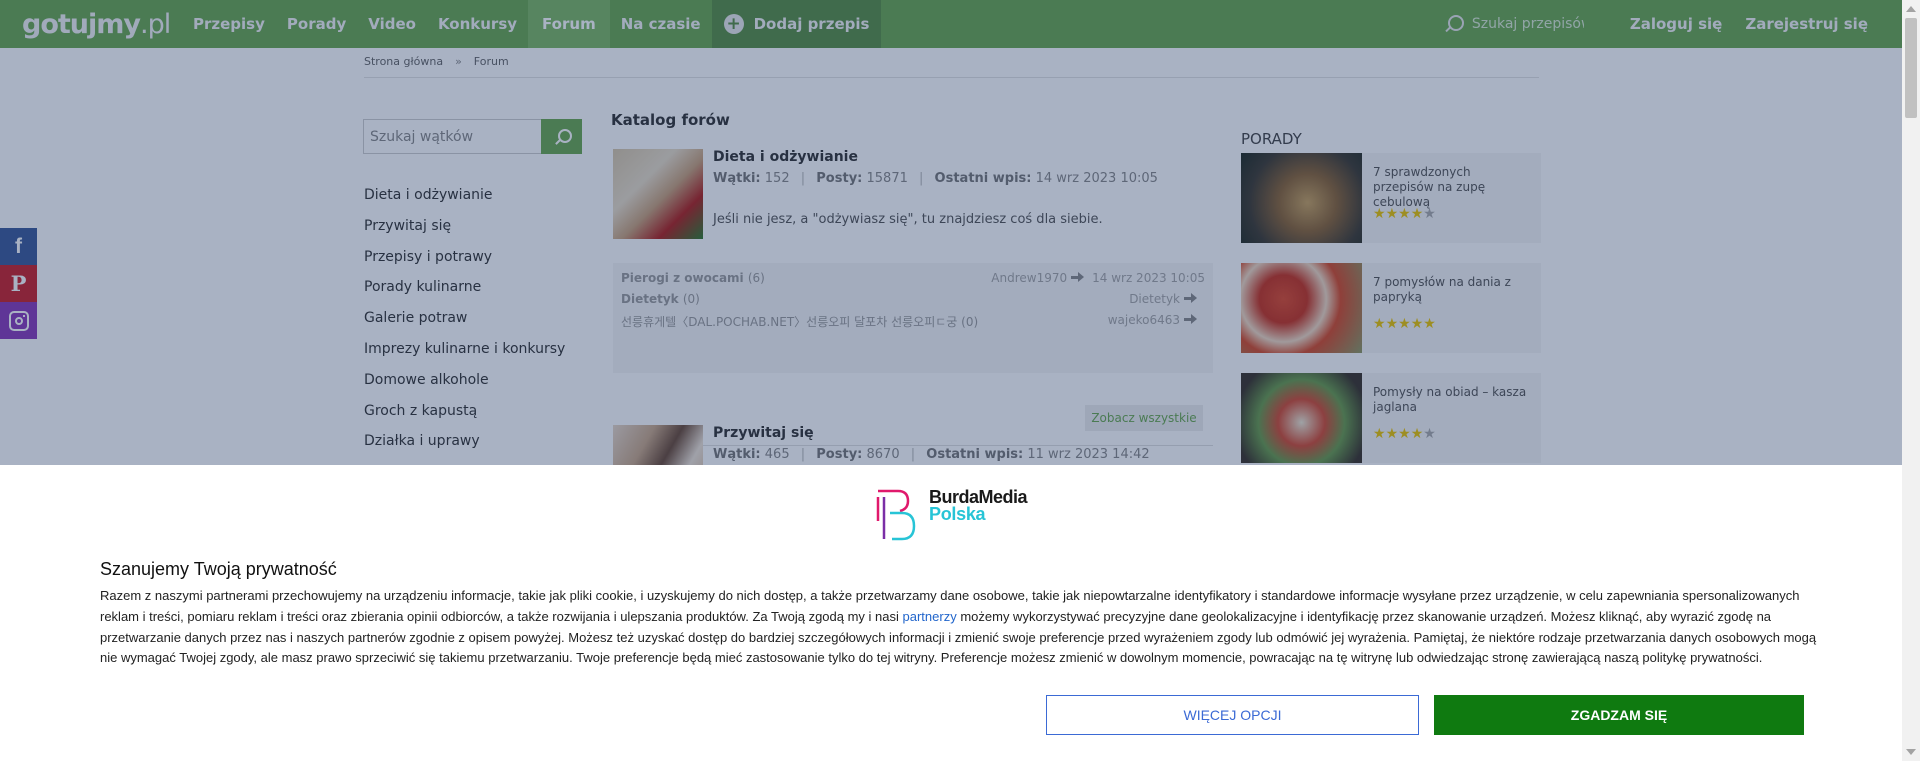  I want to click on social-rail: f P, so click(18, 283).